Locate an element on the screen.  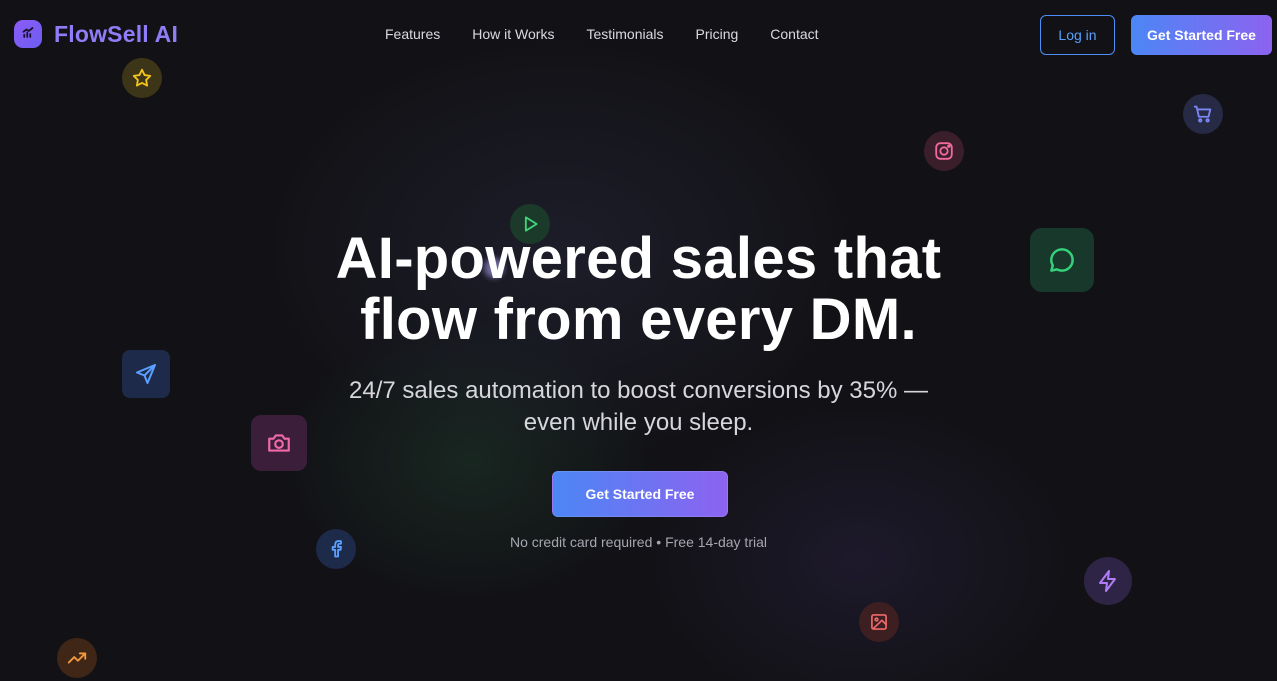
image-icon is located at coordinates (879, 622).